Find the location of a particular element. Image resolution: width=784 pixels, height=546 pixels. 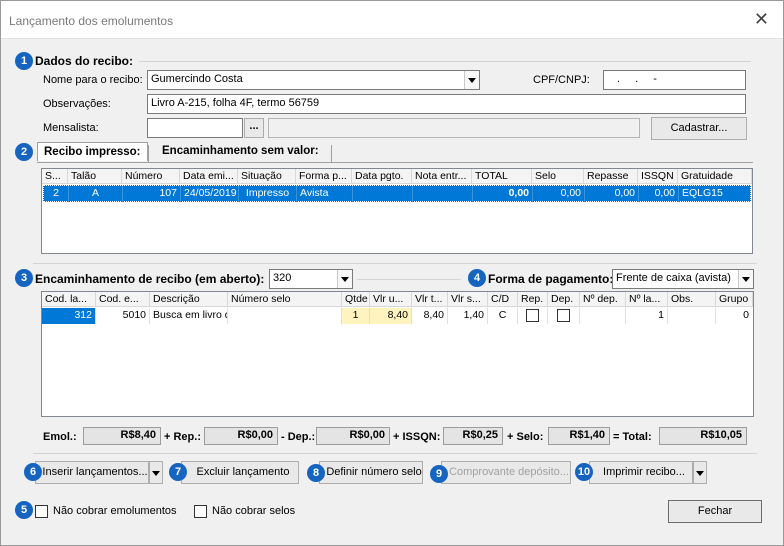

column-header: C/D is located at coordinates (503, 299).